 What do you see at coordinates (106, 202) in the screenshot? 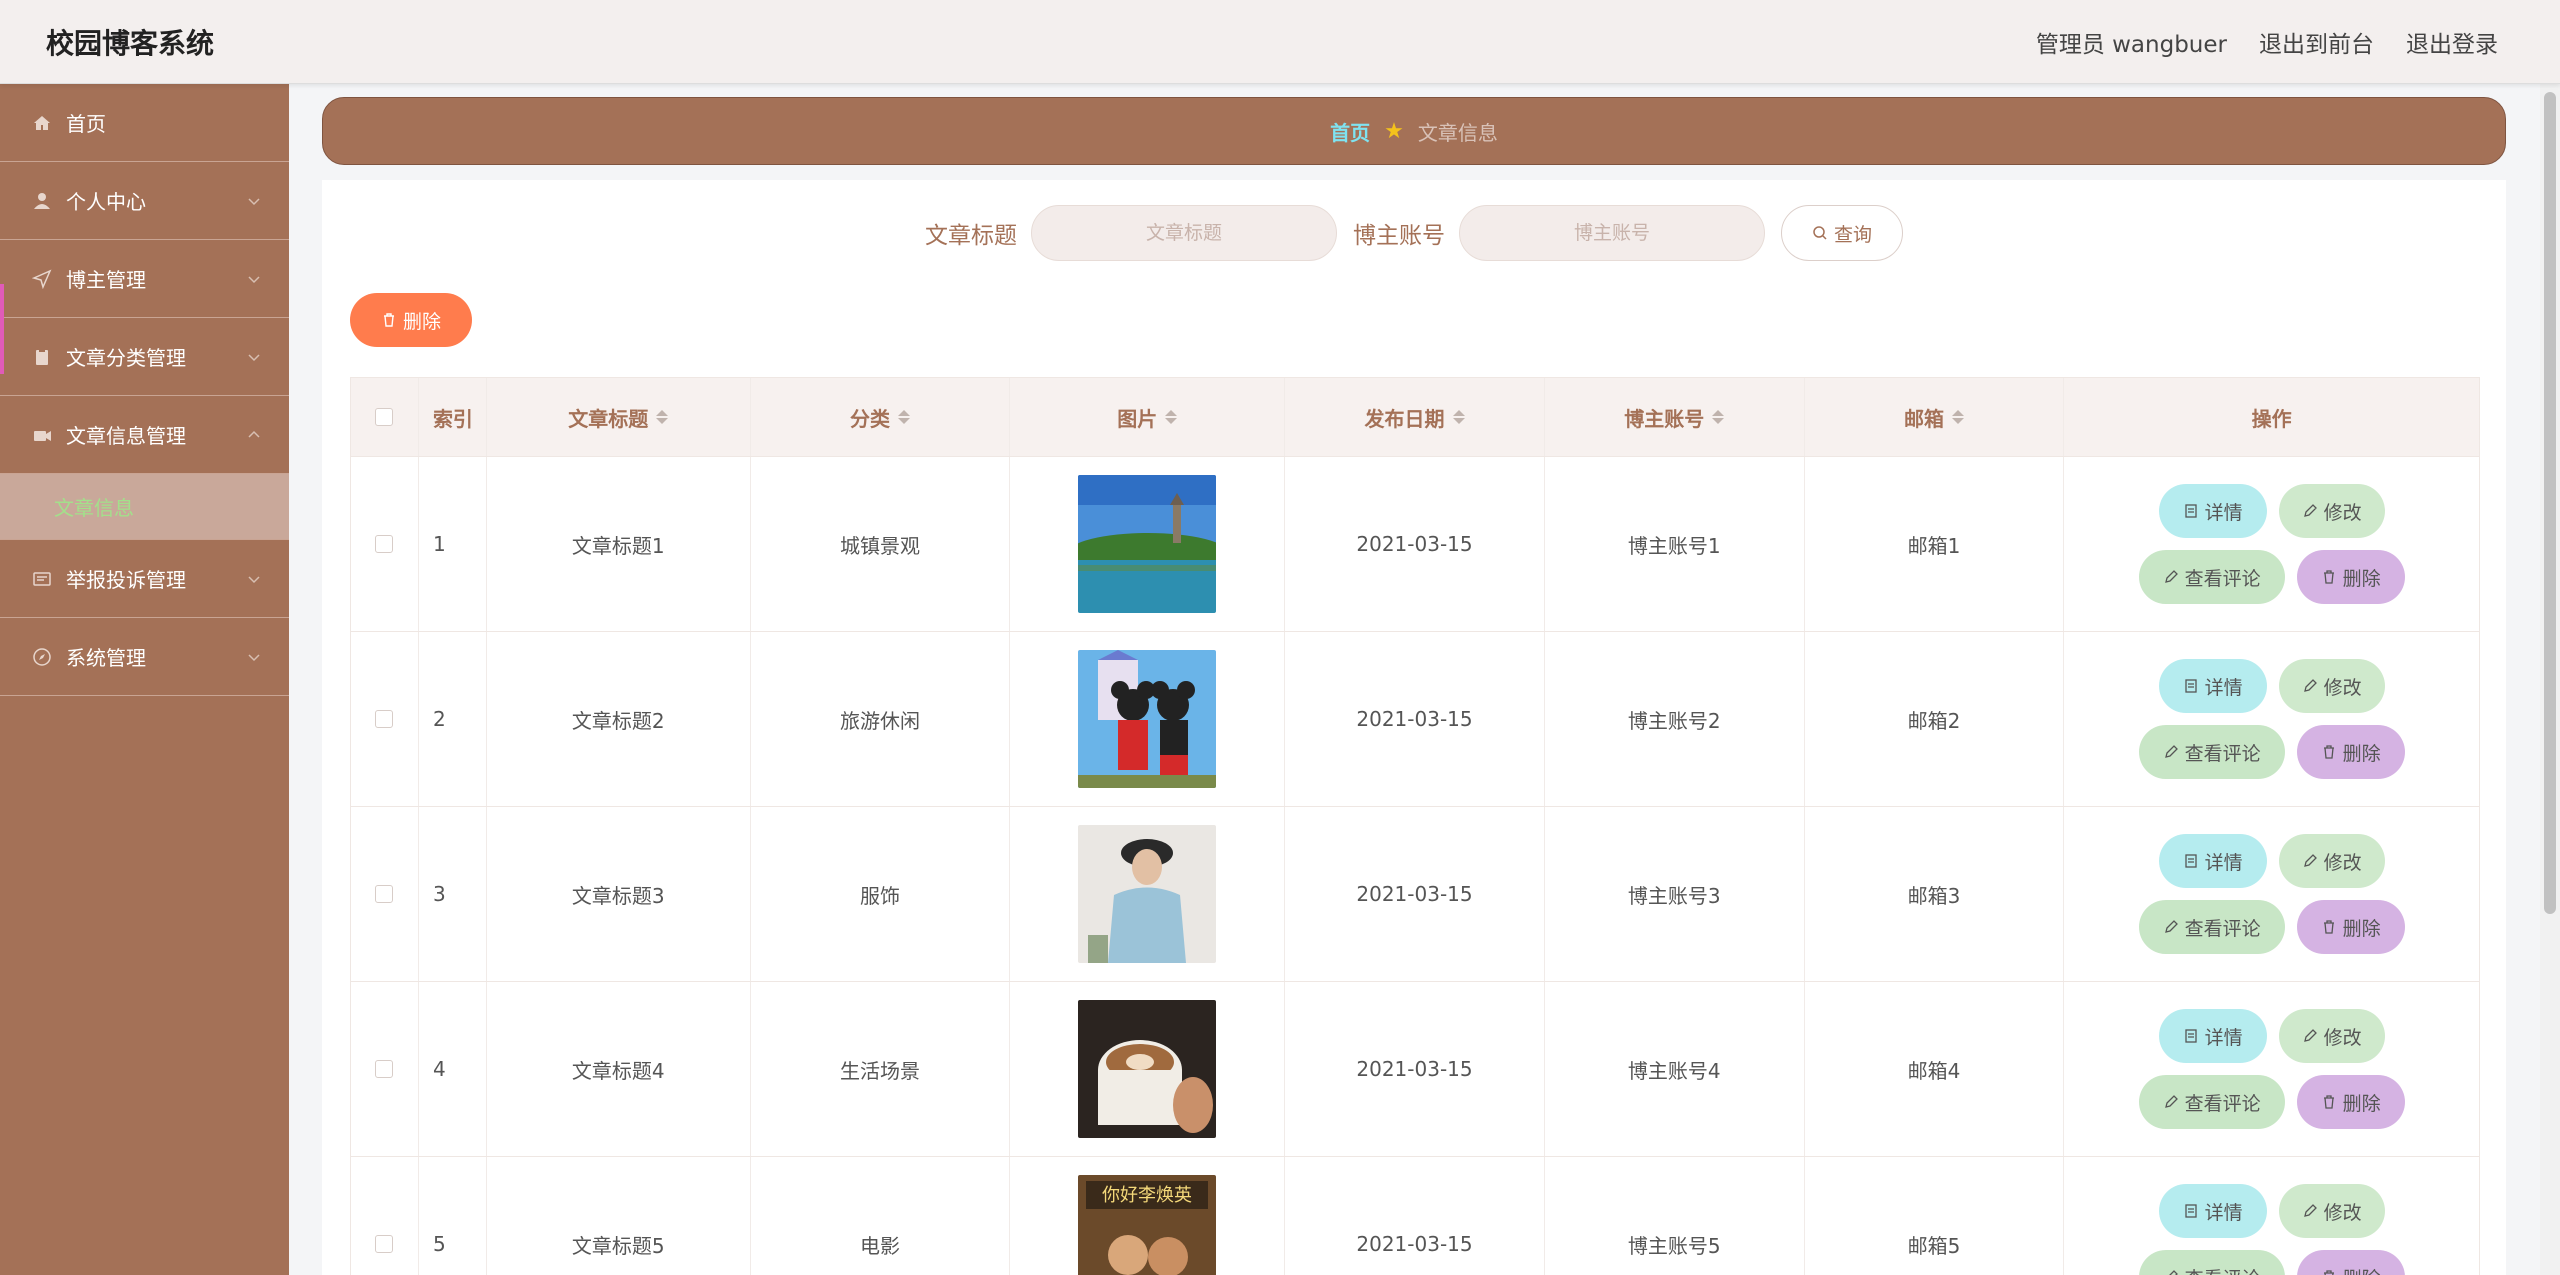
I see `sidebar-item-label: 个人中心` at bounding box center [106, 202].